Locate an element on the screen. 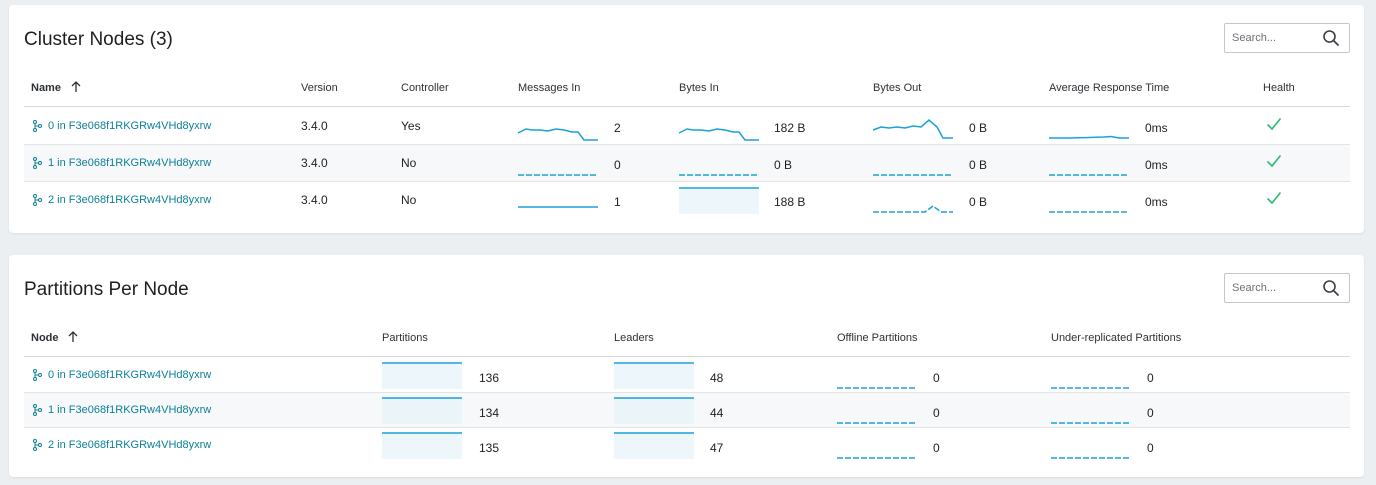 The width and height of the screenshot is (1376, 485). col-bytes-out-header: Bytes Out is located at coordinates (897, 88).